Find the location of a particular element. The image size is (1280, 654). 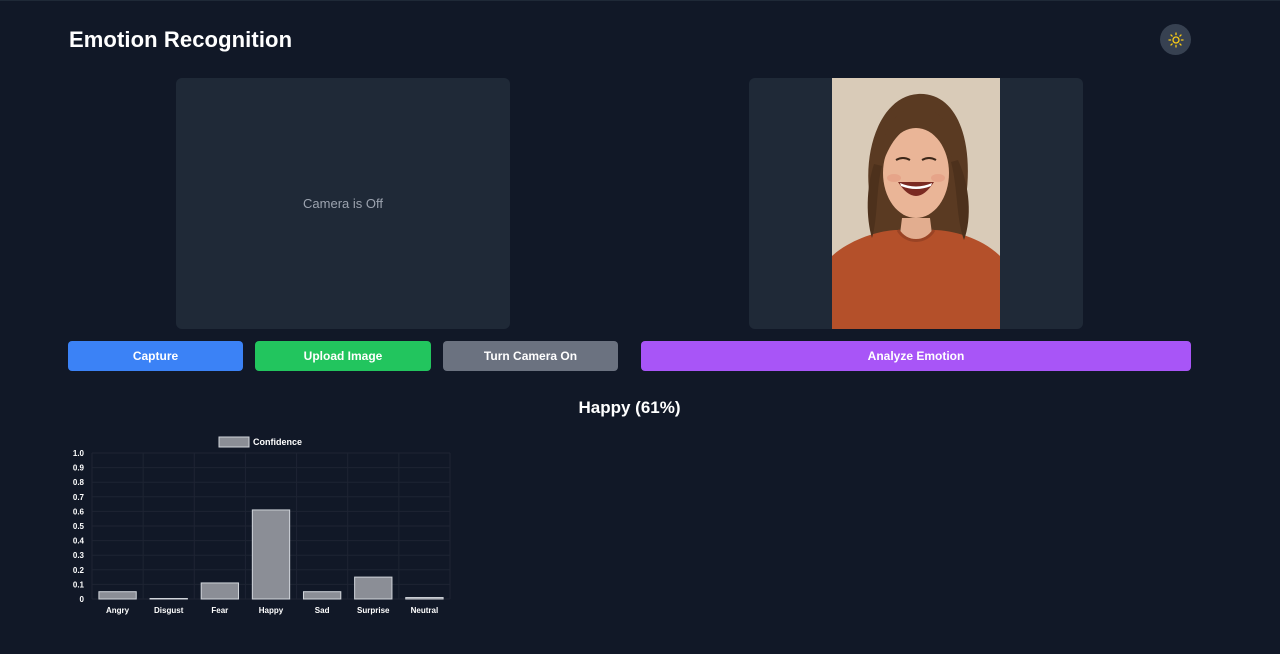

y-tick-label: 0.3 is located at coordinates (79, 555).